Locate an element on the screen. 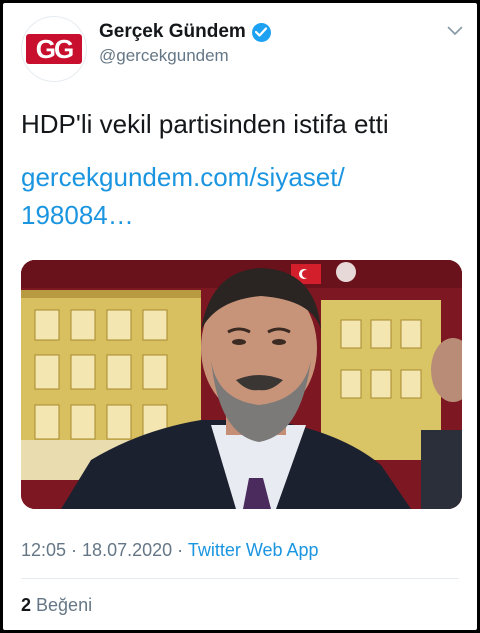 The width and height of the screenshot is (480, 633). tweet-date: 18.07.2020 is located at coordinates (127, 550).